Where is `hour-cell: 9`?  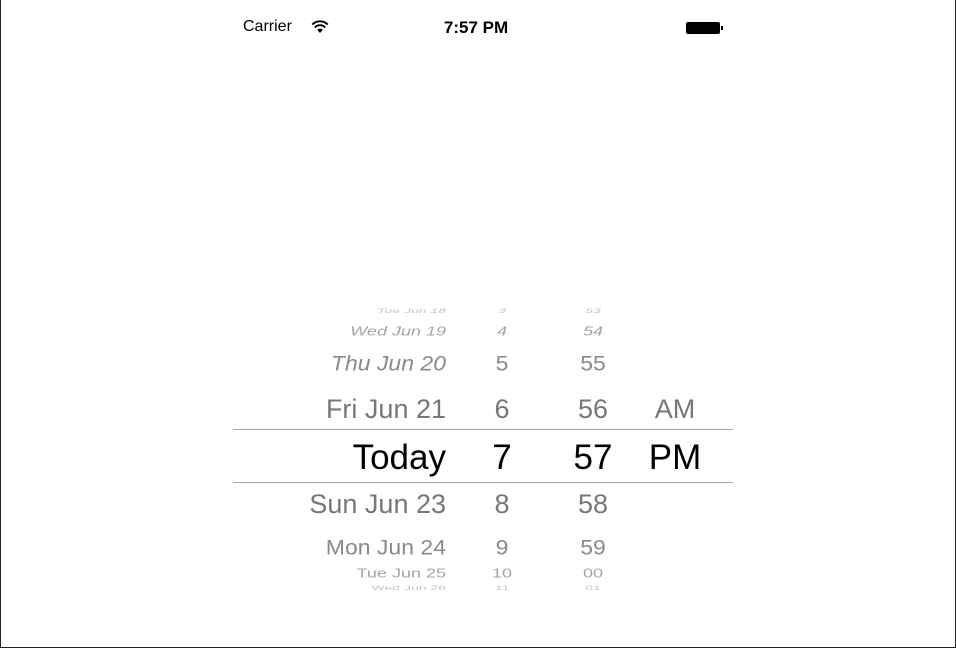 hour-cell: 9 is located at coordinates (502, 547).